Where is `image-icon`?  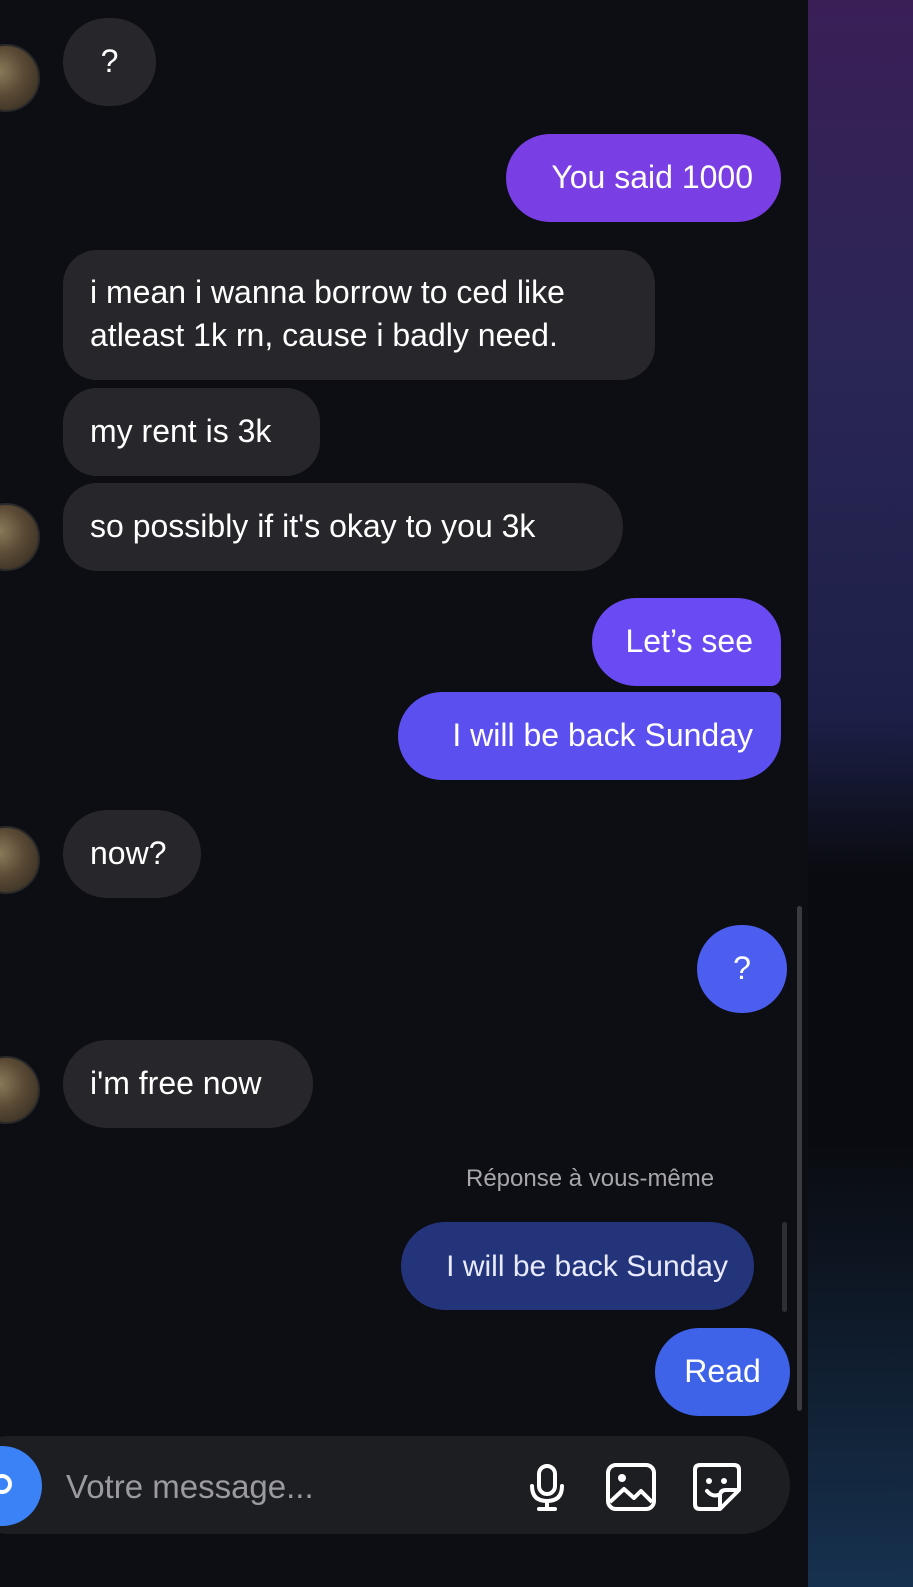
image-icon is located at coordinates (631, 1487).